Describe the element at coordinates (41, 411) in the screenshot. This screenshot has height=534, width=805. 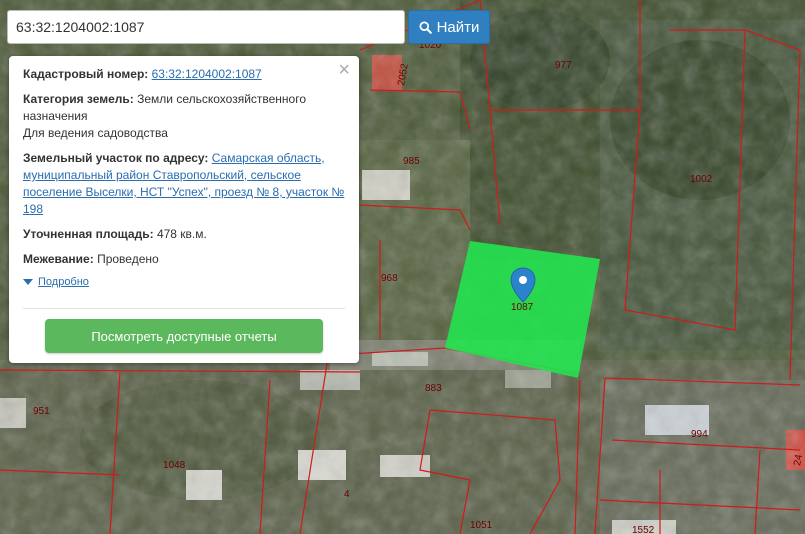
I see `plot-label-951: 951` at that location.